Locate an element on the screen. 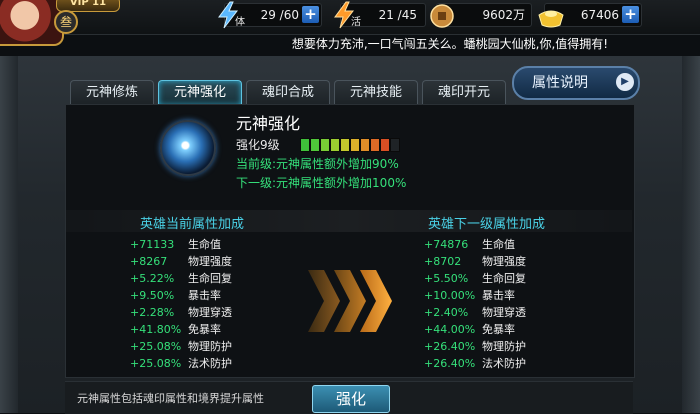  attribute-row: +25.08% 法术防护 is located at coordinates (181, 363).